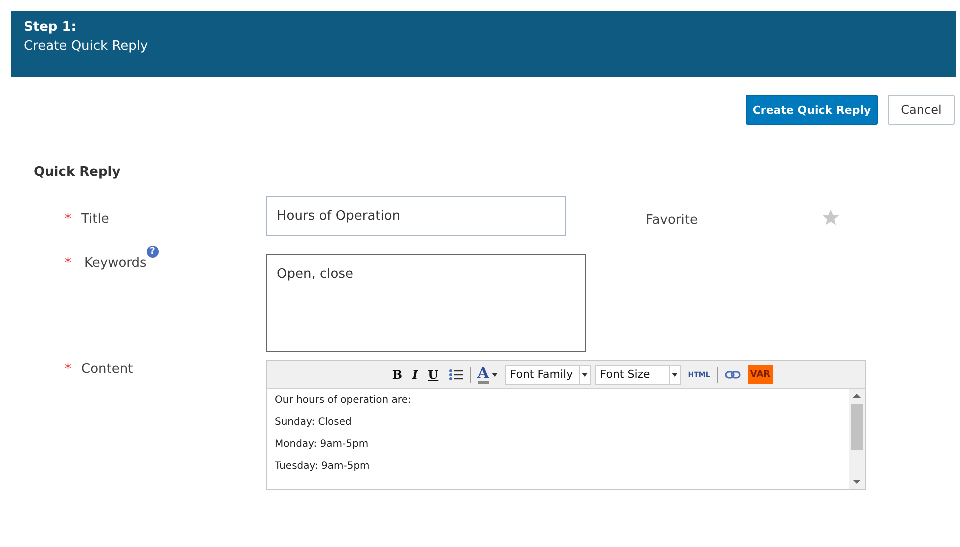  What do you see at coordinates (548, 374) in the screenshot?
I see `font-select: Font Family` at bounding box center [548, 374].